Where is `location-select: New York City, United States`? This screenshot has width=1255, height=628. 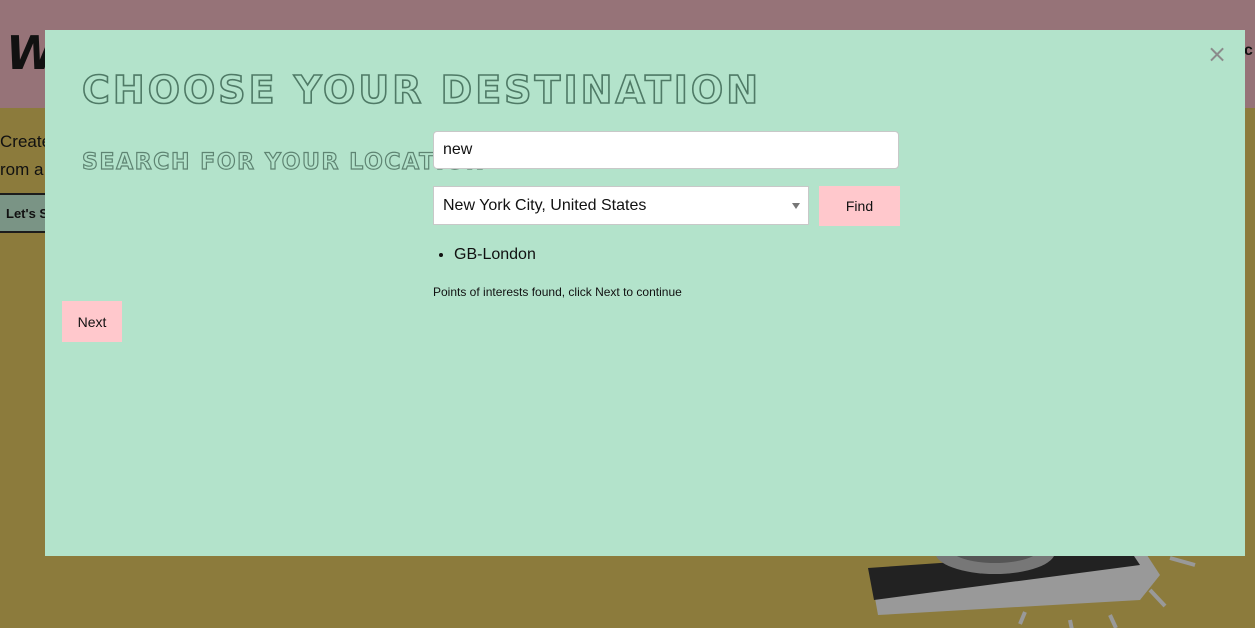
location-select: New York City, United States is located at coordinates (621, 205).